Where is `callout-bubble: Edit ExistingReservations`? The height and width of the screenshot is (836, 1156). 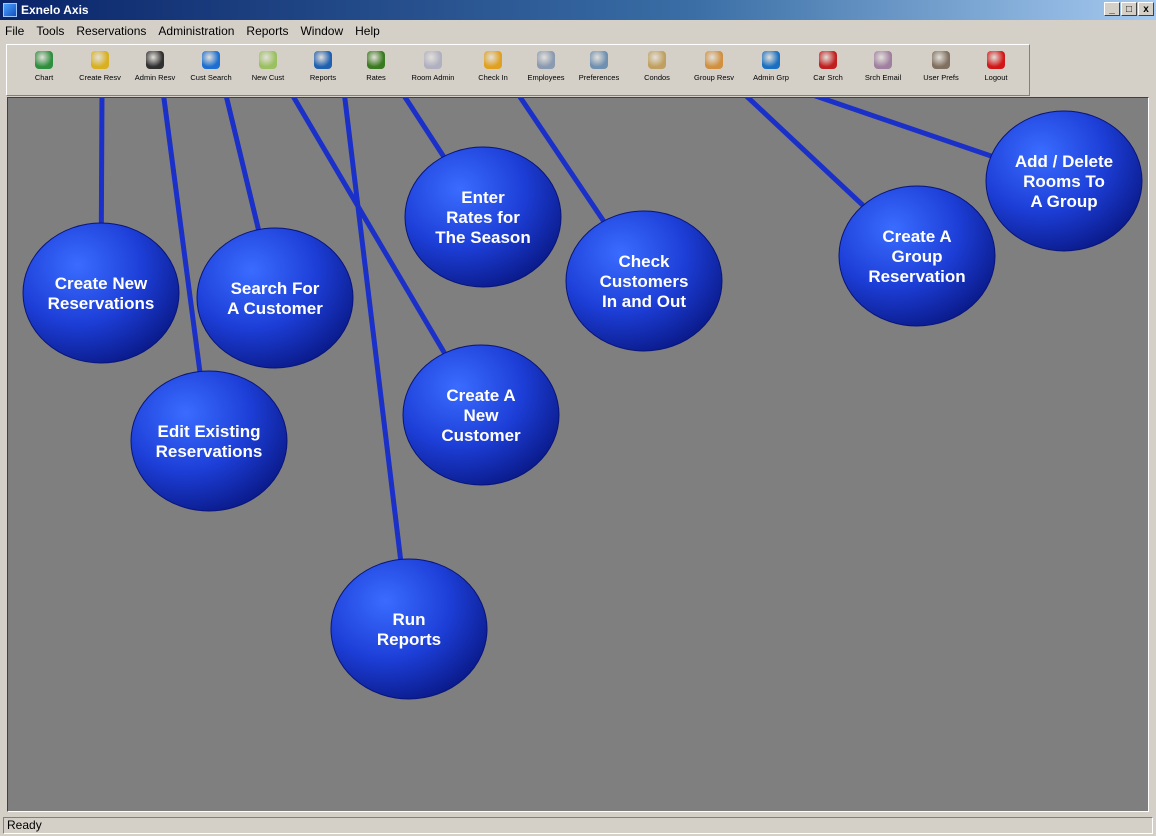
callout-bubble: Edit ExistingReservations is located at coordinates (209, 441).